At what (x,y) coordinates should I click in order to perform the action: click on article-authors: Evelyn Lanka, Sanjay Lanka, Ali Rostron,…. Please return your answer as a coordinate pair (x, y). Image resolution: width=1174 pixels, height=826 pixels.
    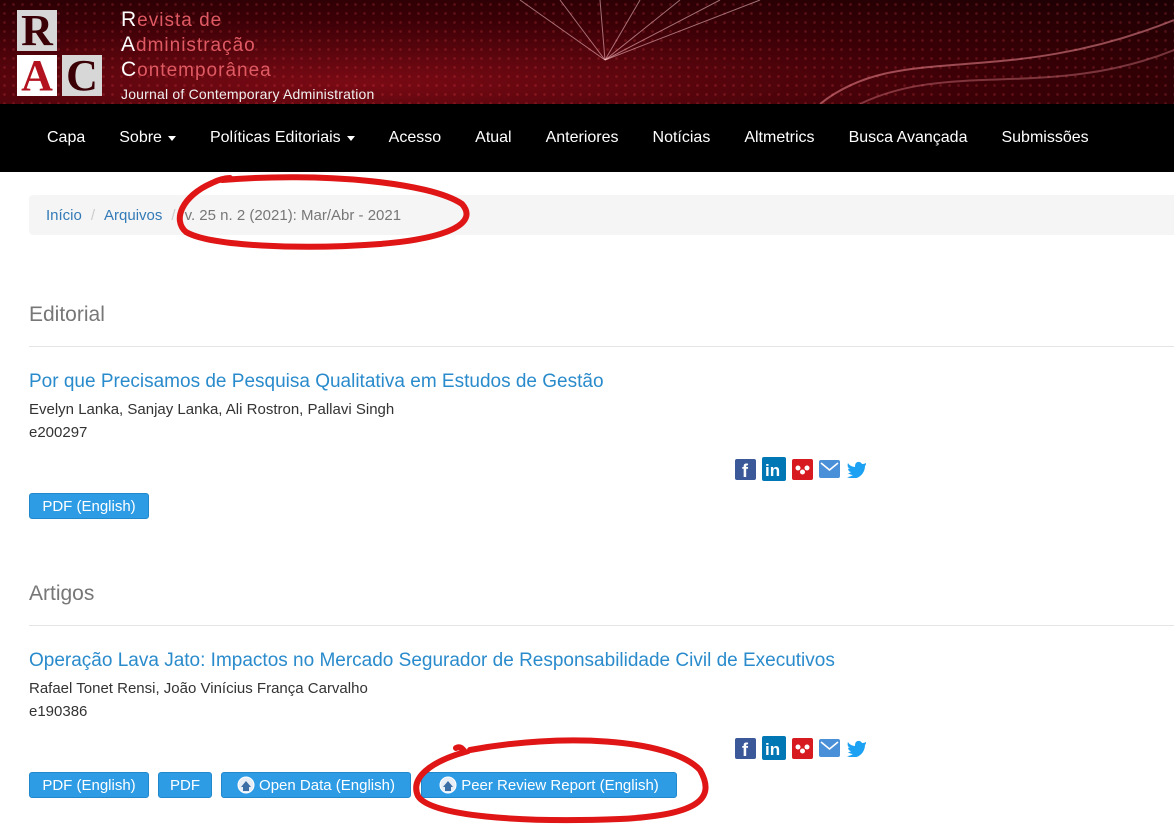
    Looking at the image, I should click on (212, 409).